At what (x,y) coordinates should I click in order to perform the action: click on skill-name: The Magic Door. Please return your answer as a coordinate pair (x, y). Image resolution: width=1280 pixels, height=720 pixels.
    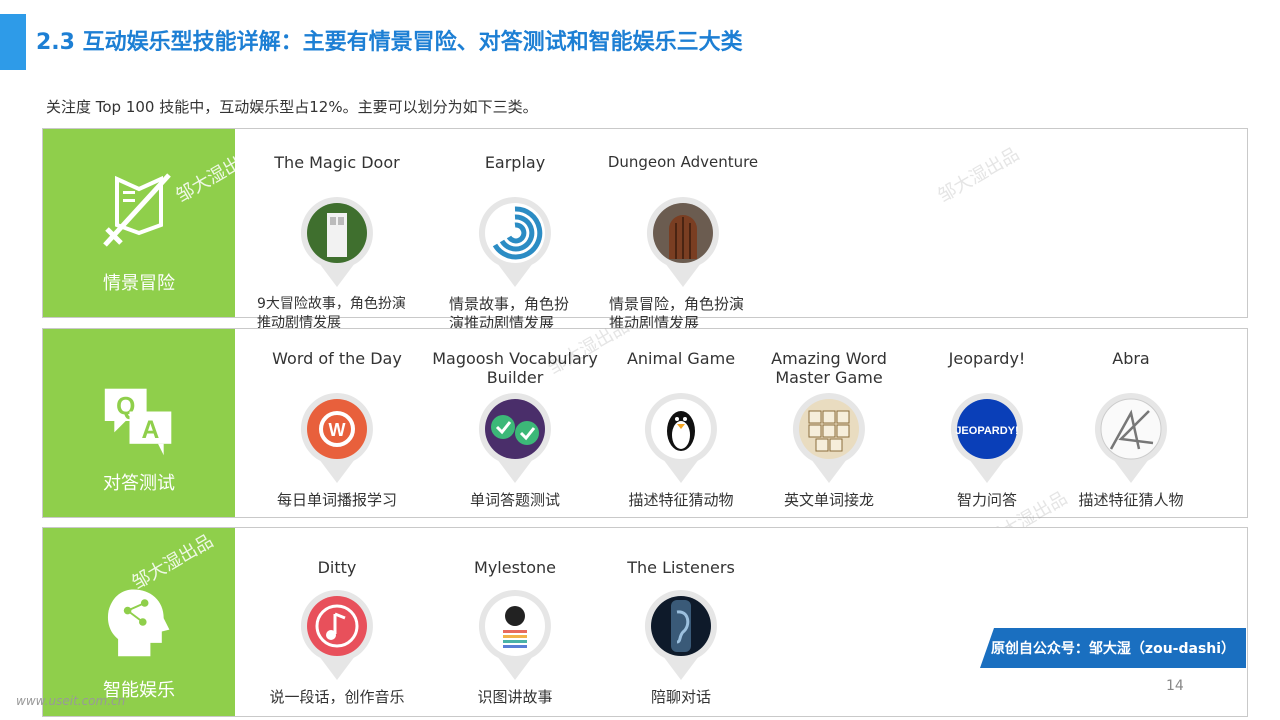
    Looking at the image, I should click on (337, 162).